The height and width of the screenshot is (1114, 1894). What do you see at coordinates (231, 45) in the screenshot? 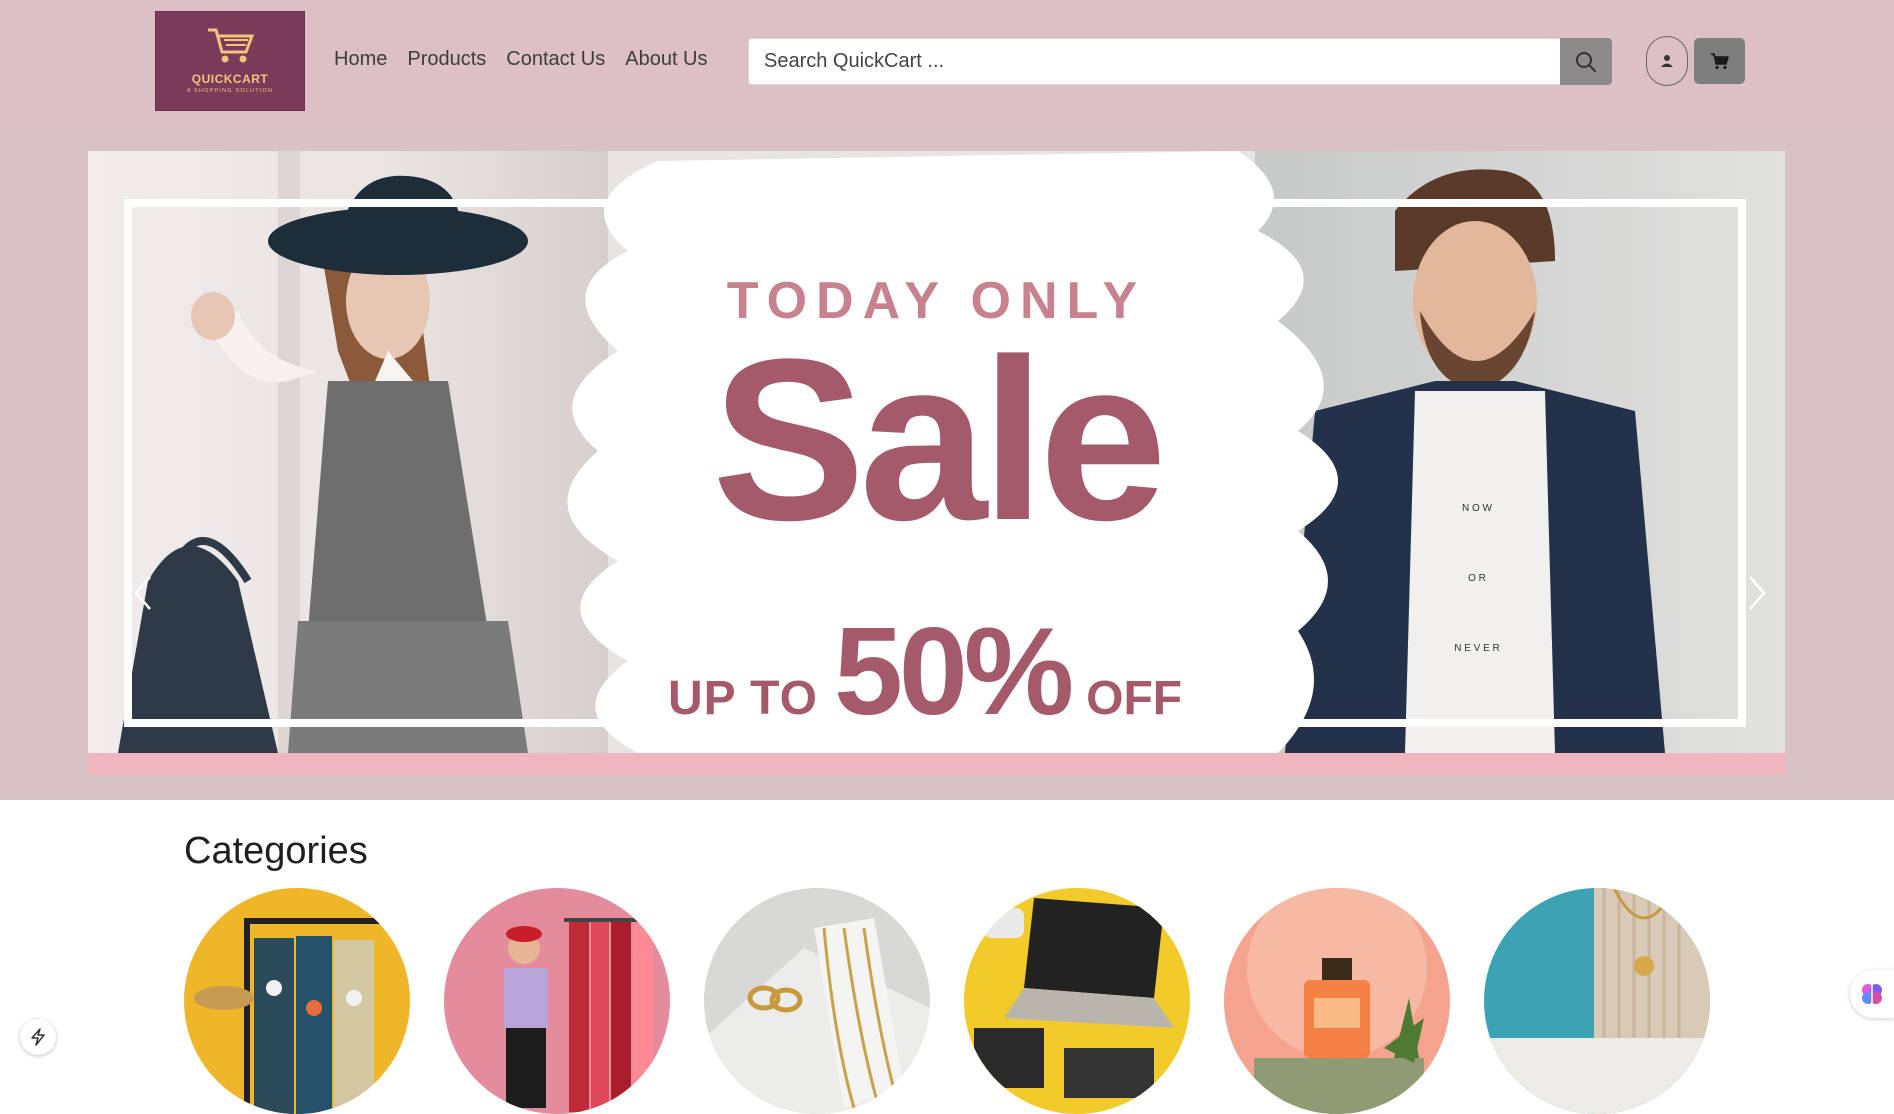
I see `cart-logo-icon` at bounding box center [231, 45].